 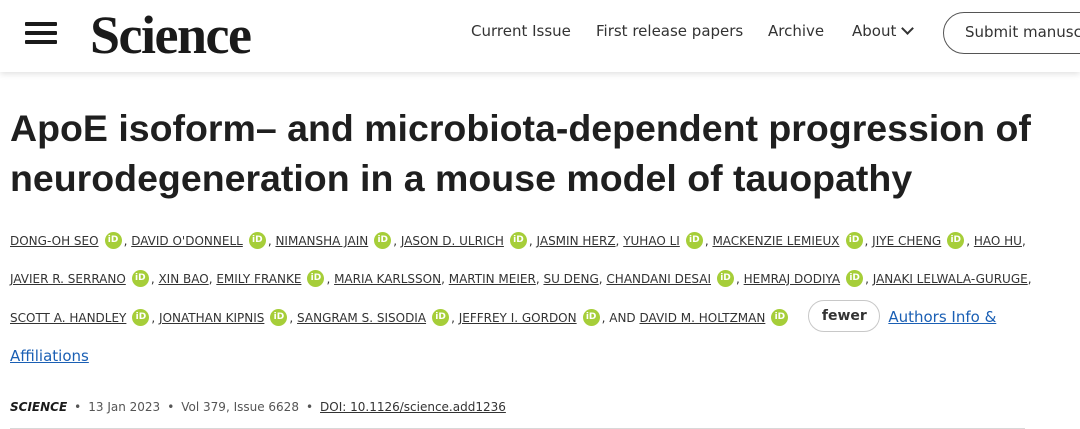 What do you see at coordinates (792, 279) in the screenshot?
I see `author-link: HEMRAJ DODIYA` at bounding box center [792, 279].